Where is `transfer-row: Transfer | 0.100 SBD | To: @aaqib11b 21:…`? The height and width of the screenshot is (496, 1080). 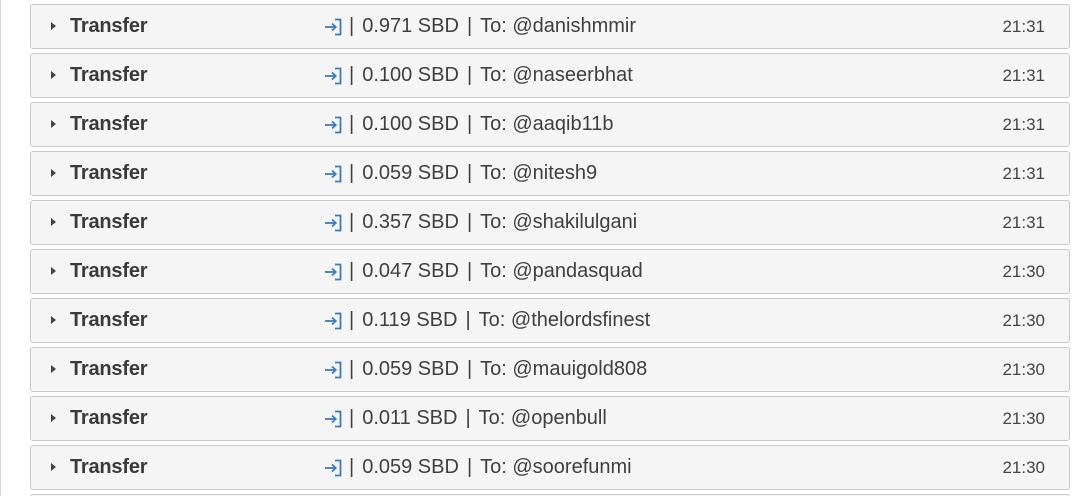
transfer-row: Transfer | 0.100 SBD | To: @aaqib11b 21:… is located at coordinates (550, 124).